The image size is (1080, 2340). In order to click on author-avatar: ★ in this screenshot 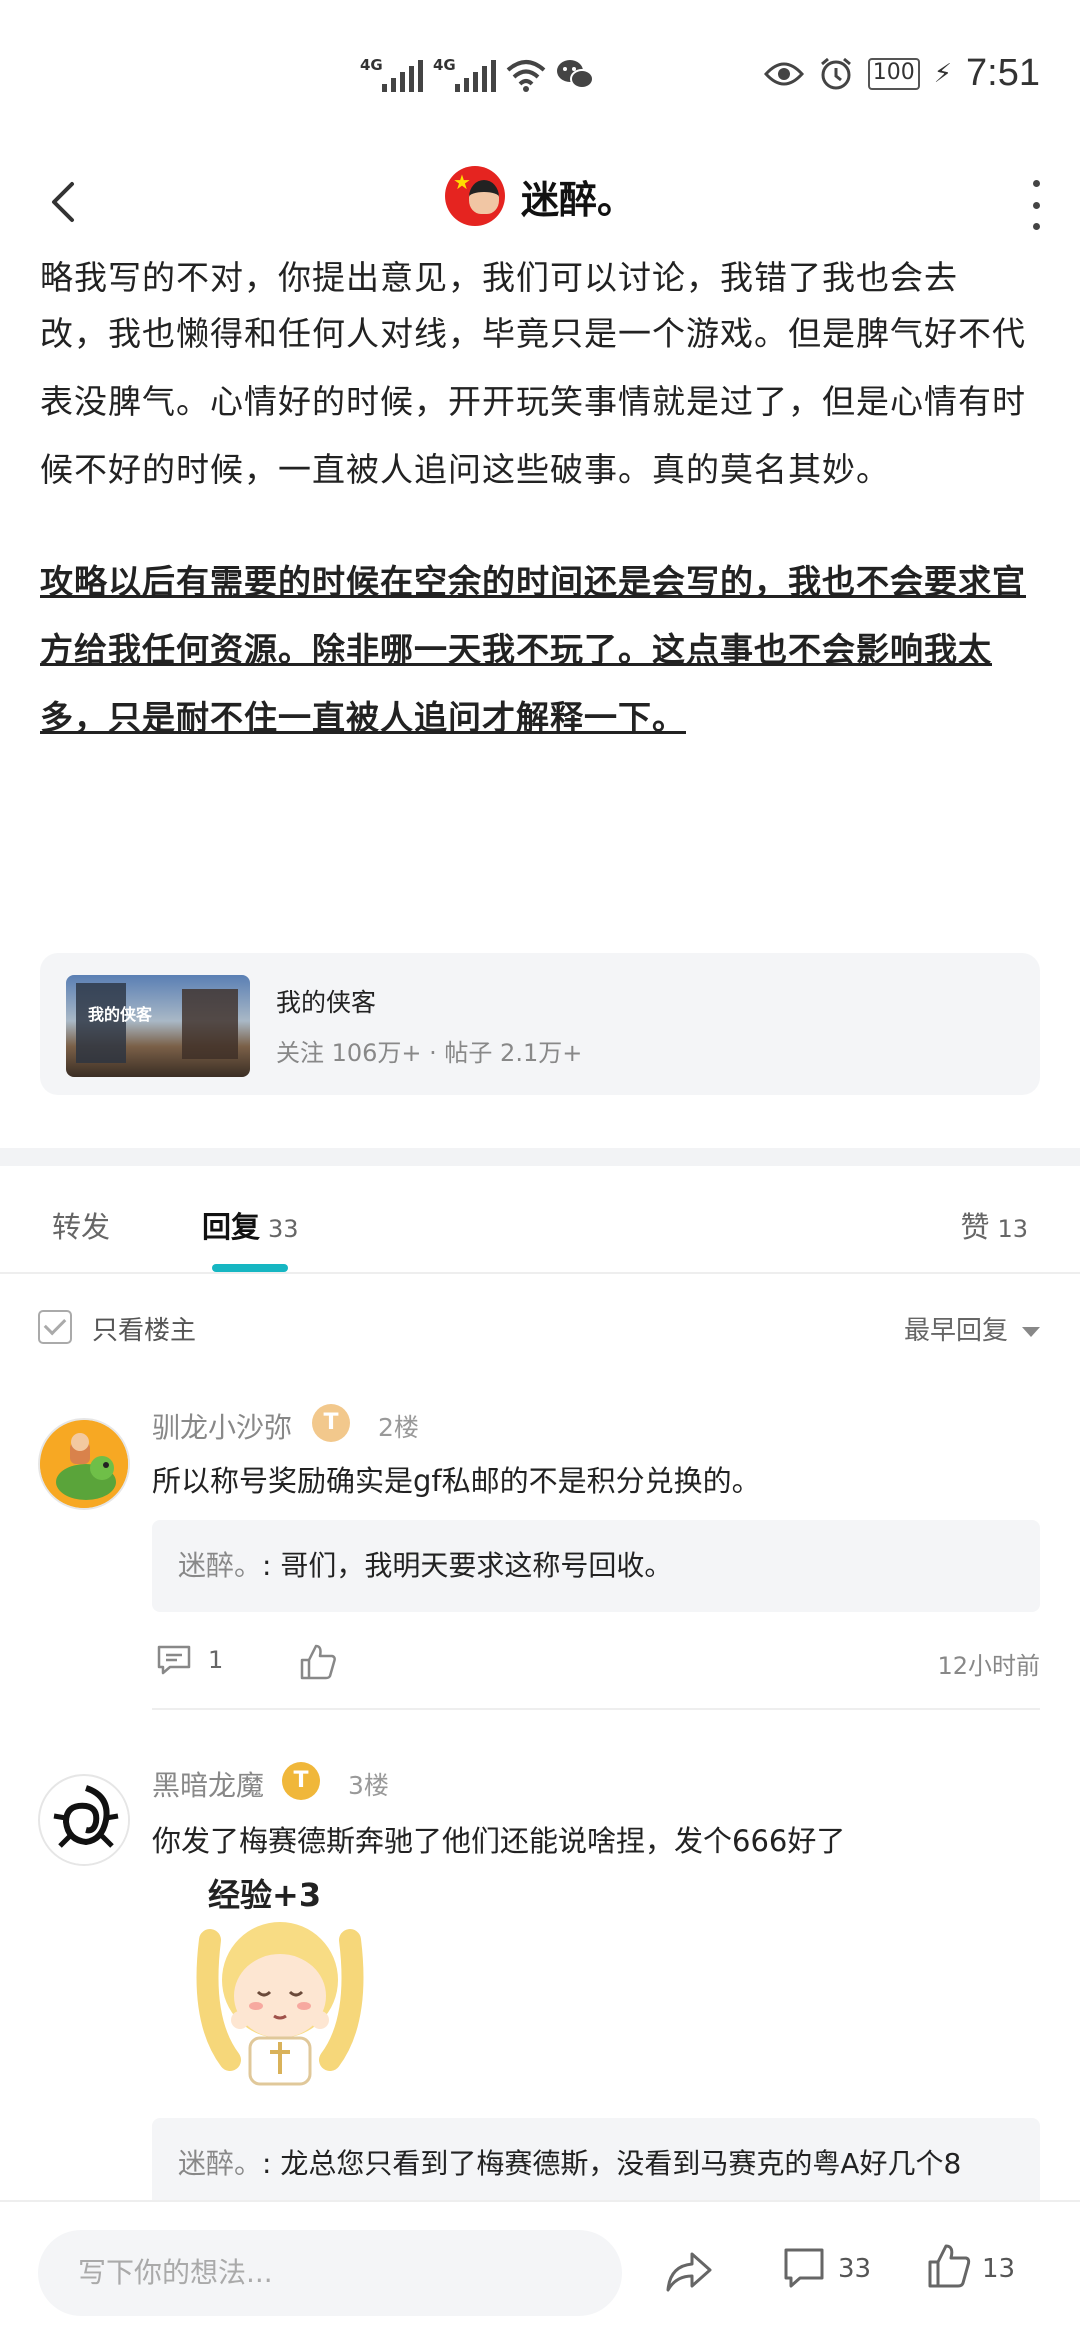, I will do `click(474, 196)`.